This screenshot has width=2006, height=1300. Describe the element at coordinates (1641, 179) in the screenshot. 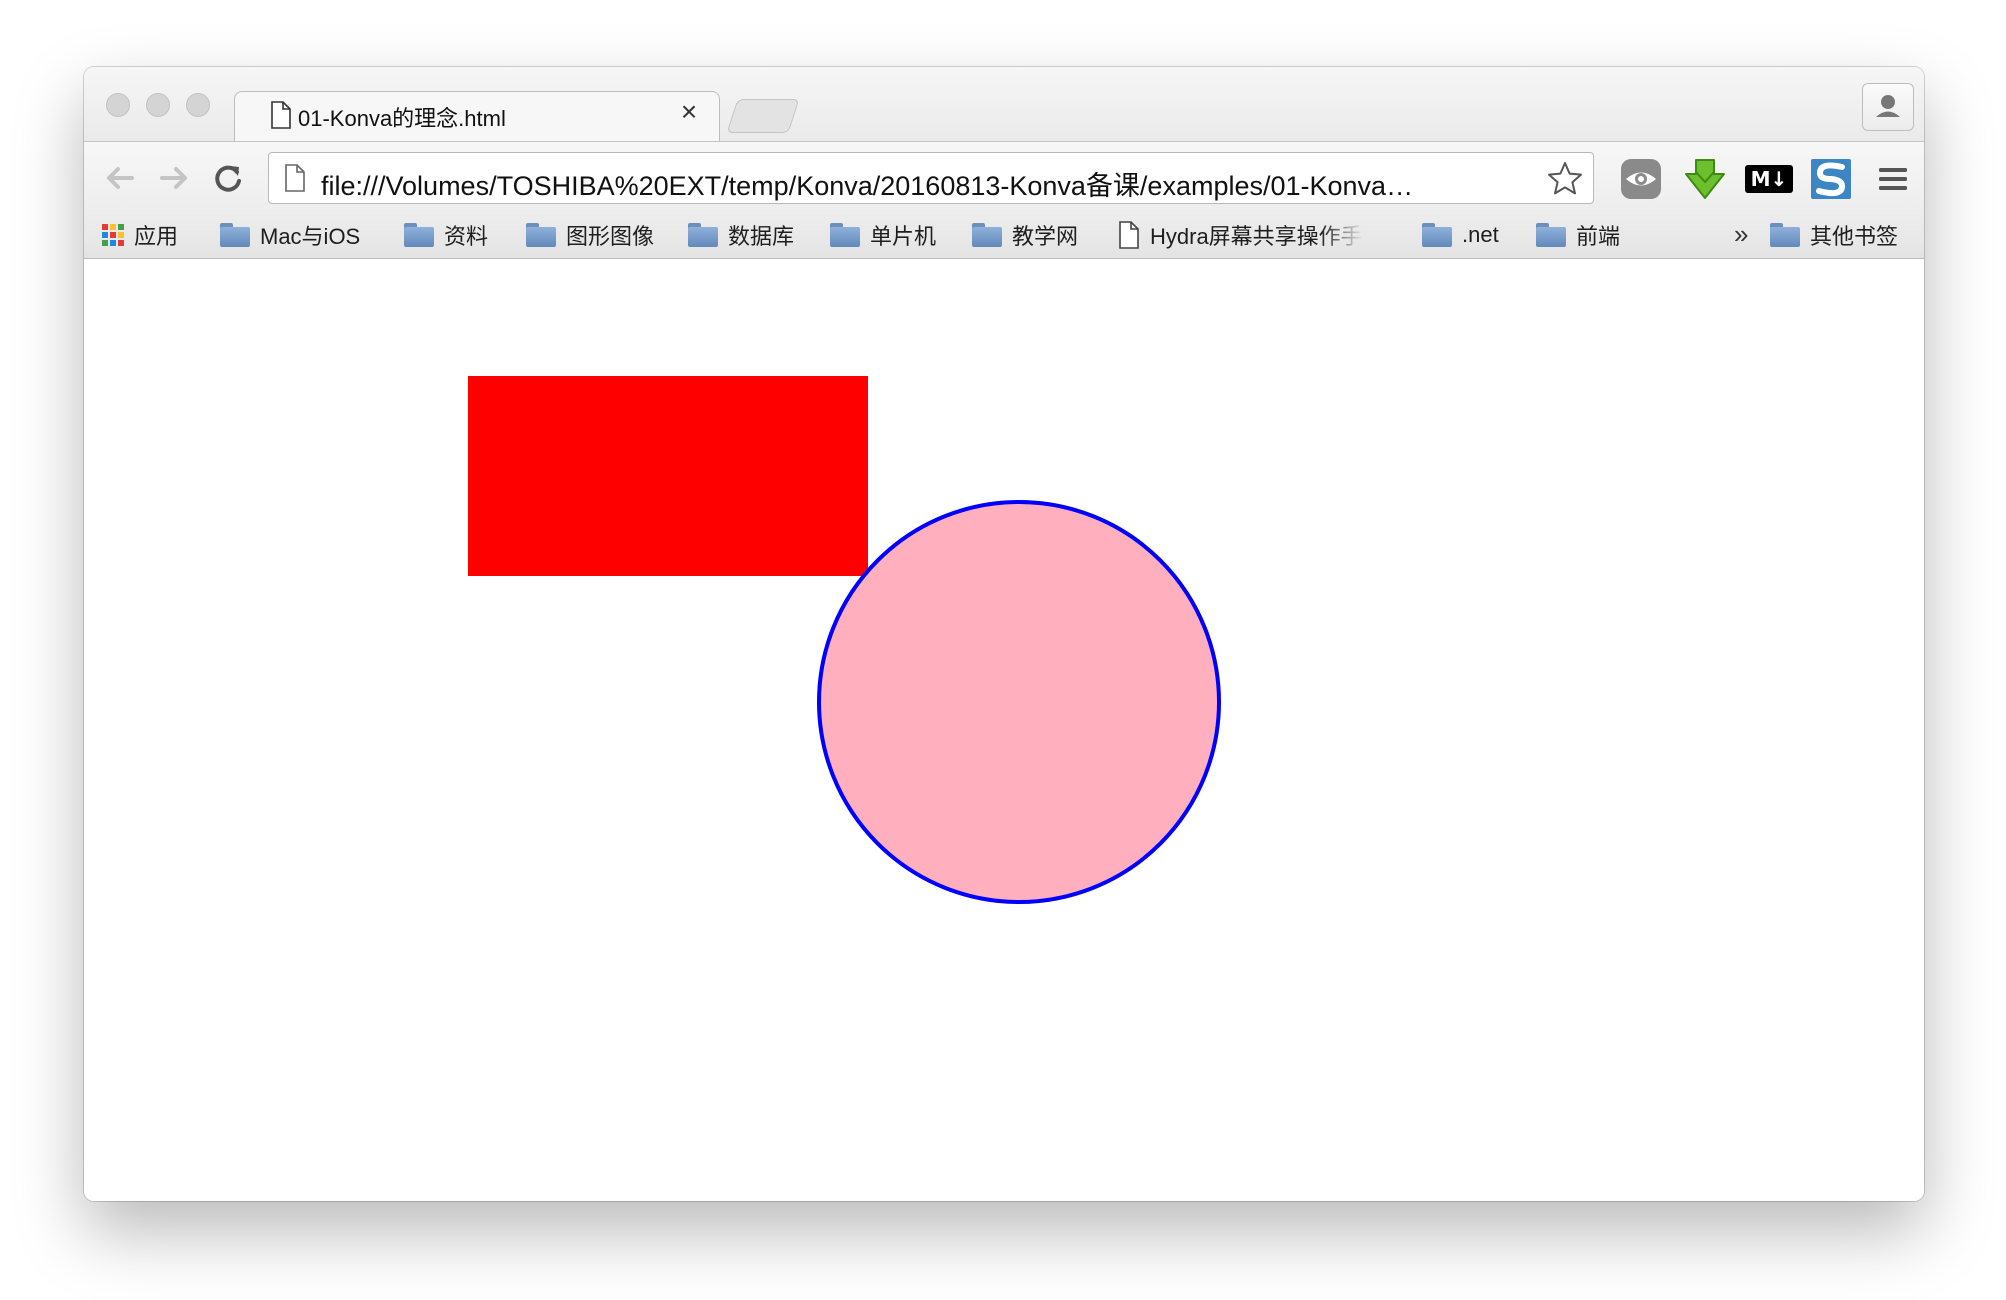

I see `eye-extension-icon` at that location.